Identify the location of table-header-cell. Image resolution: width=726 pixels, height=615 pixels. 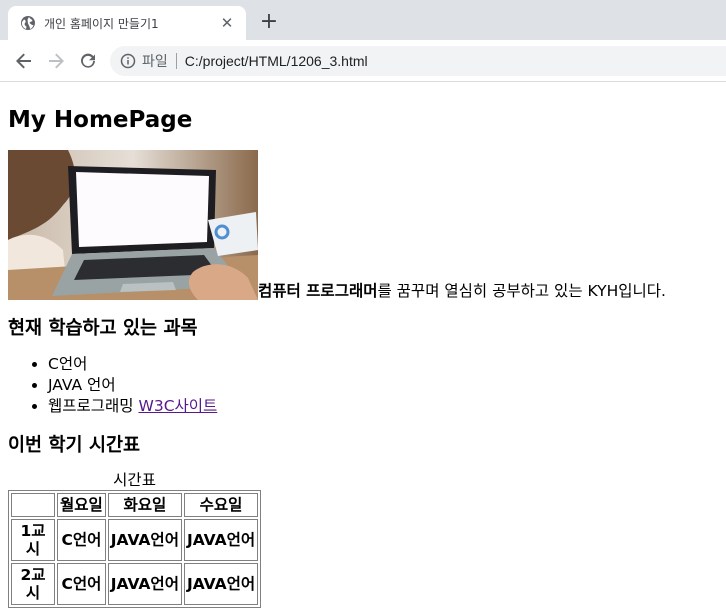
(33, 505).